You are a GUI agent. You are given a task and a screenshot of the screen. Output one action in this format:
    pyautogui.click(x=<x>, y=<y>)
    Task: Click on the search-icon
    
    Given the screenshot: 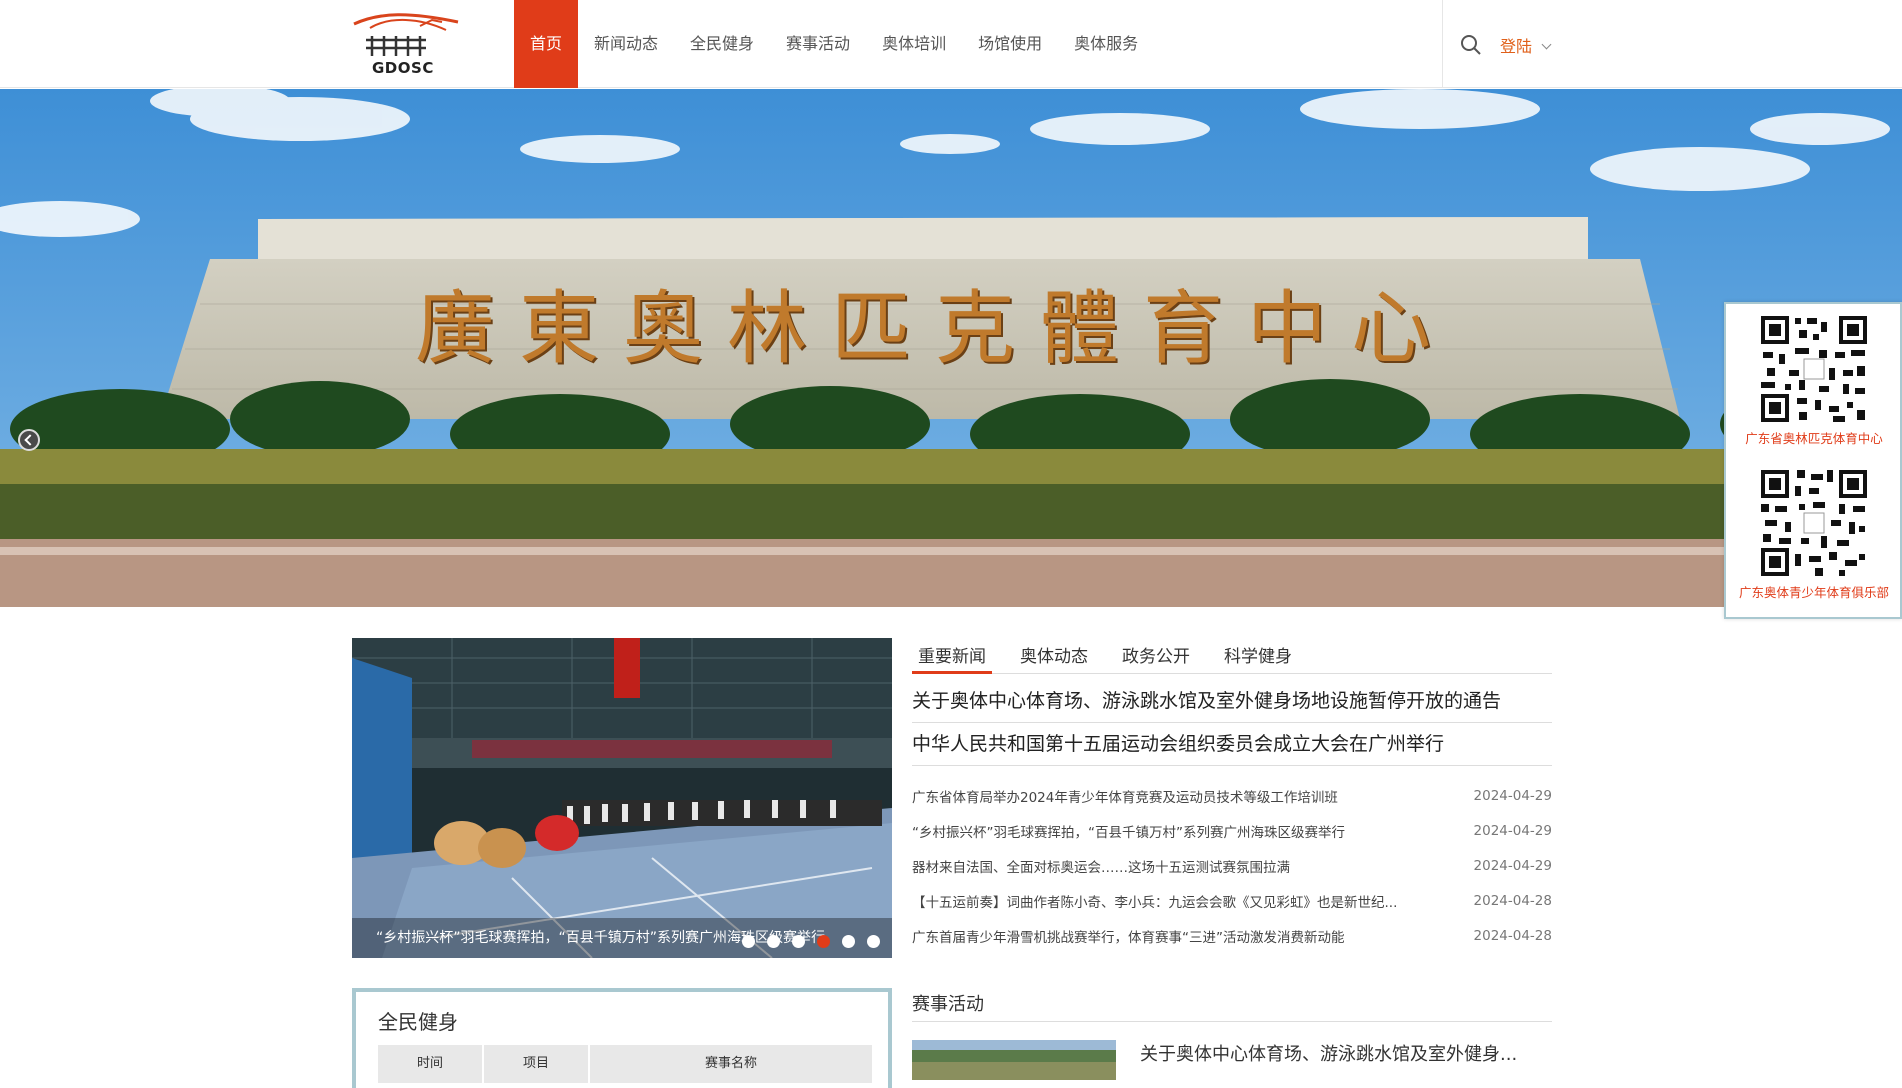 What is the action you would take?
    pyautogui.click(x=1471, y=45)
    